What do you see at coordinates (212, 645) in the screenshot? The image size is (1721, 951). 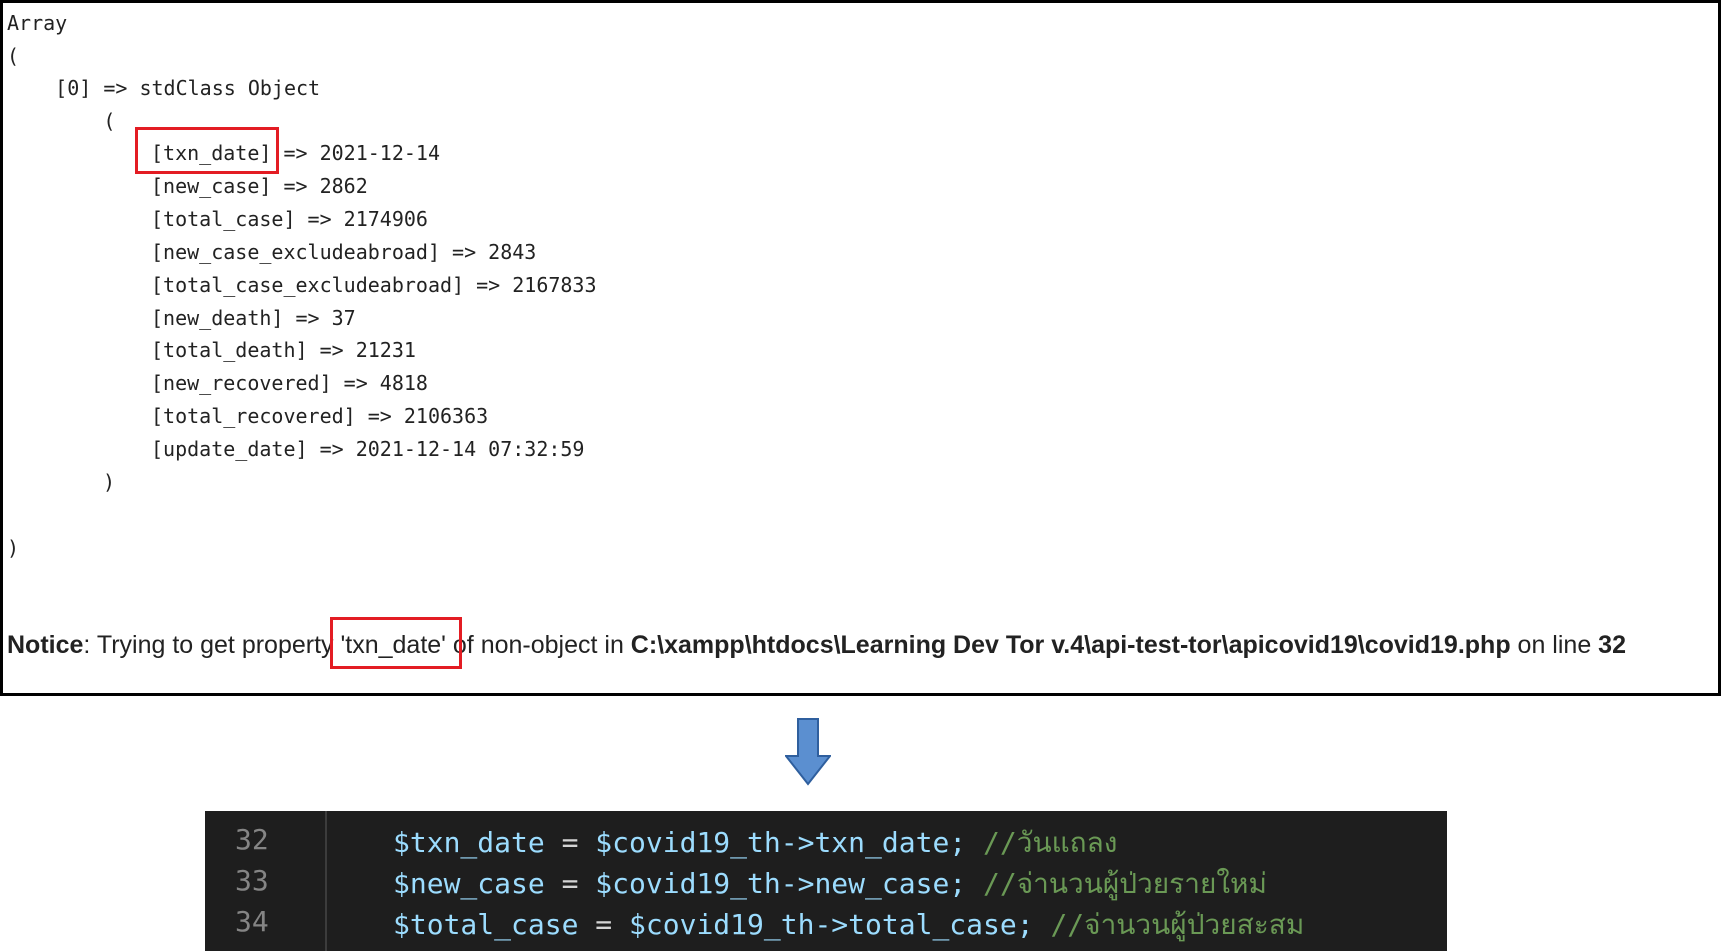 I see `notice-text: : Trying to get property` at bounding box center [212, 645].